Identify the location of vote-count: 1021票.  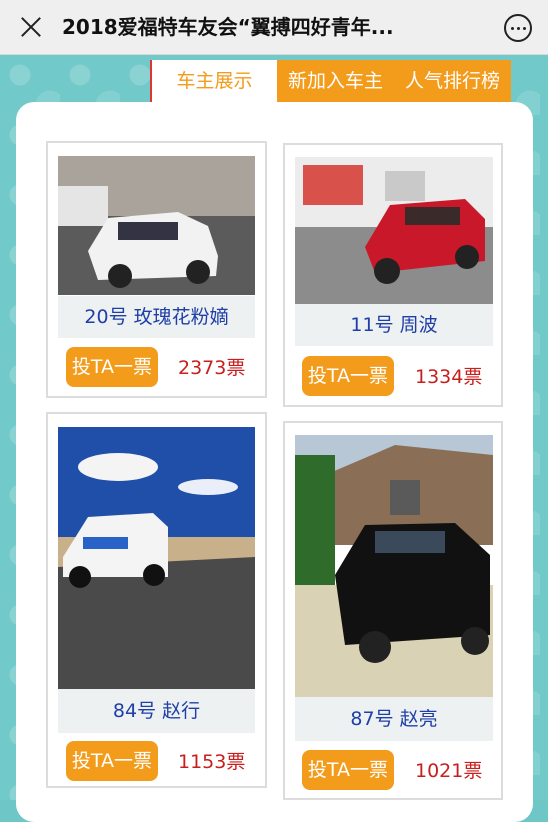
(449, 771).